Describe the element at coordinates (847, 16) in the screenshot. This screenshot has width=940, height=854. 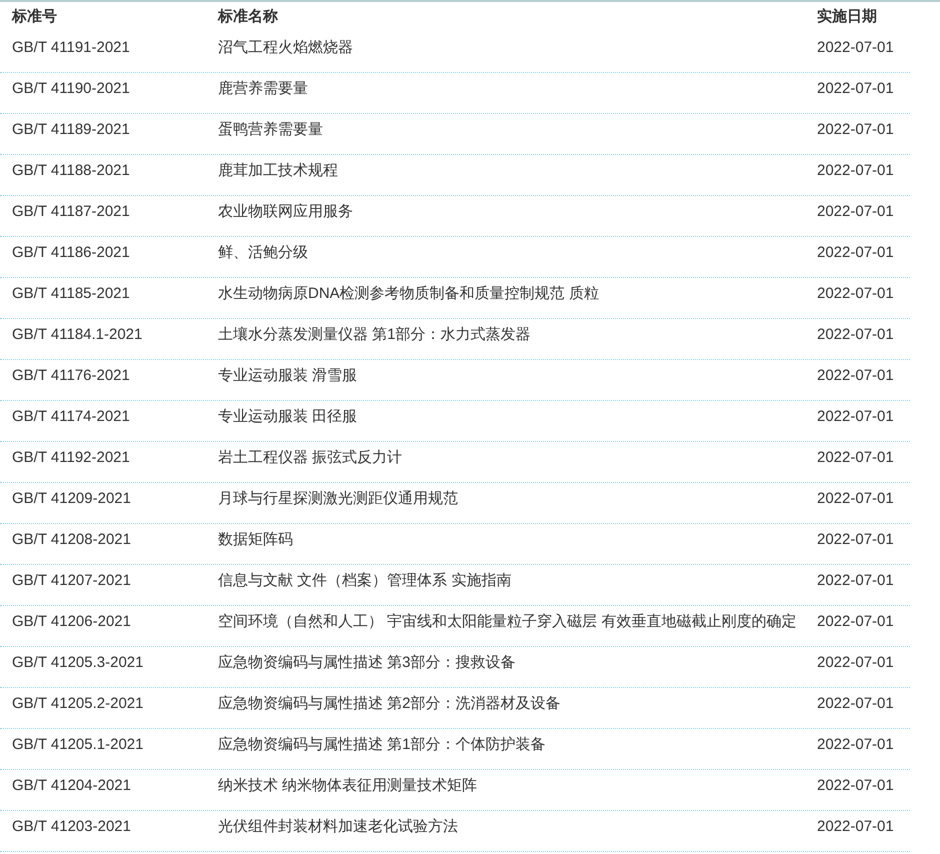
I see `column-header: 实施日期` at that location.